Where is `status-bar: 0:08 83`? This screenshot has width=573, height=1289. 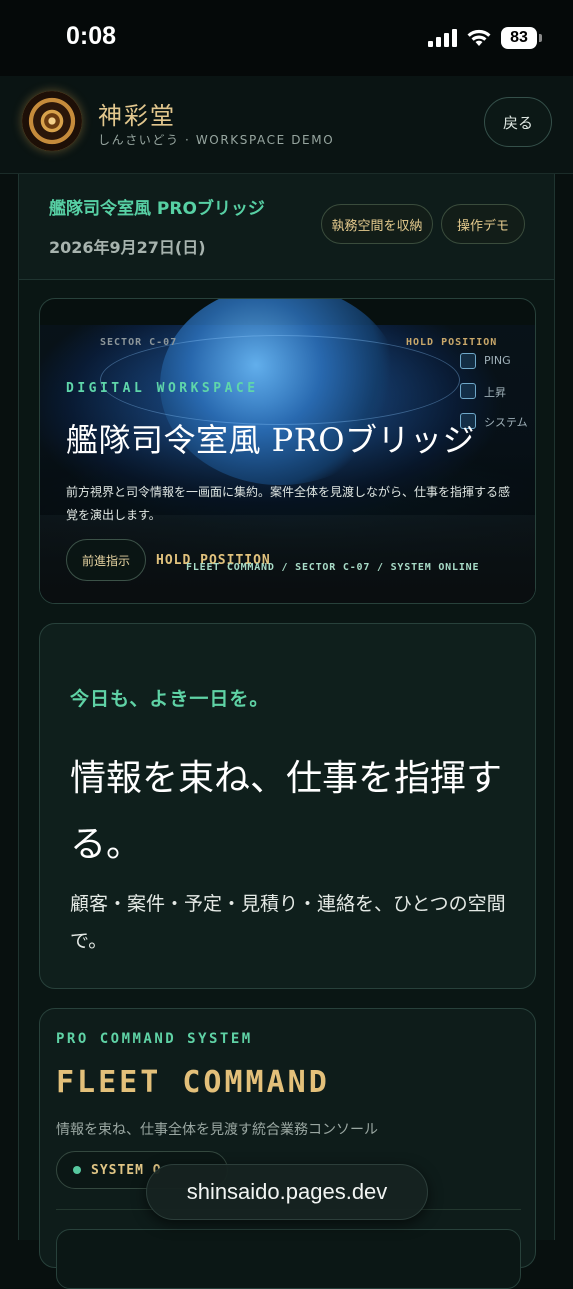
status-bar: 0:08 83 is located at coordinates (286, 38).